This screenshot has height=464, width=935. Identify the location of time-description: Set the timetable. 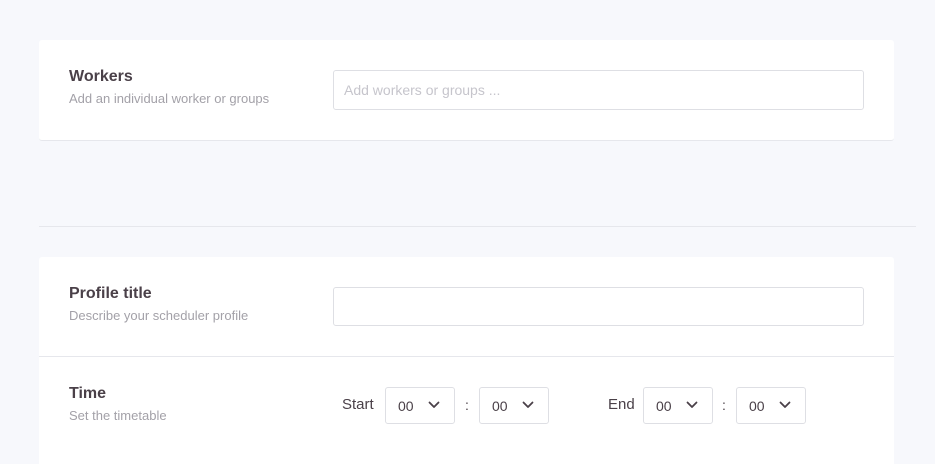
(118, 415).